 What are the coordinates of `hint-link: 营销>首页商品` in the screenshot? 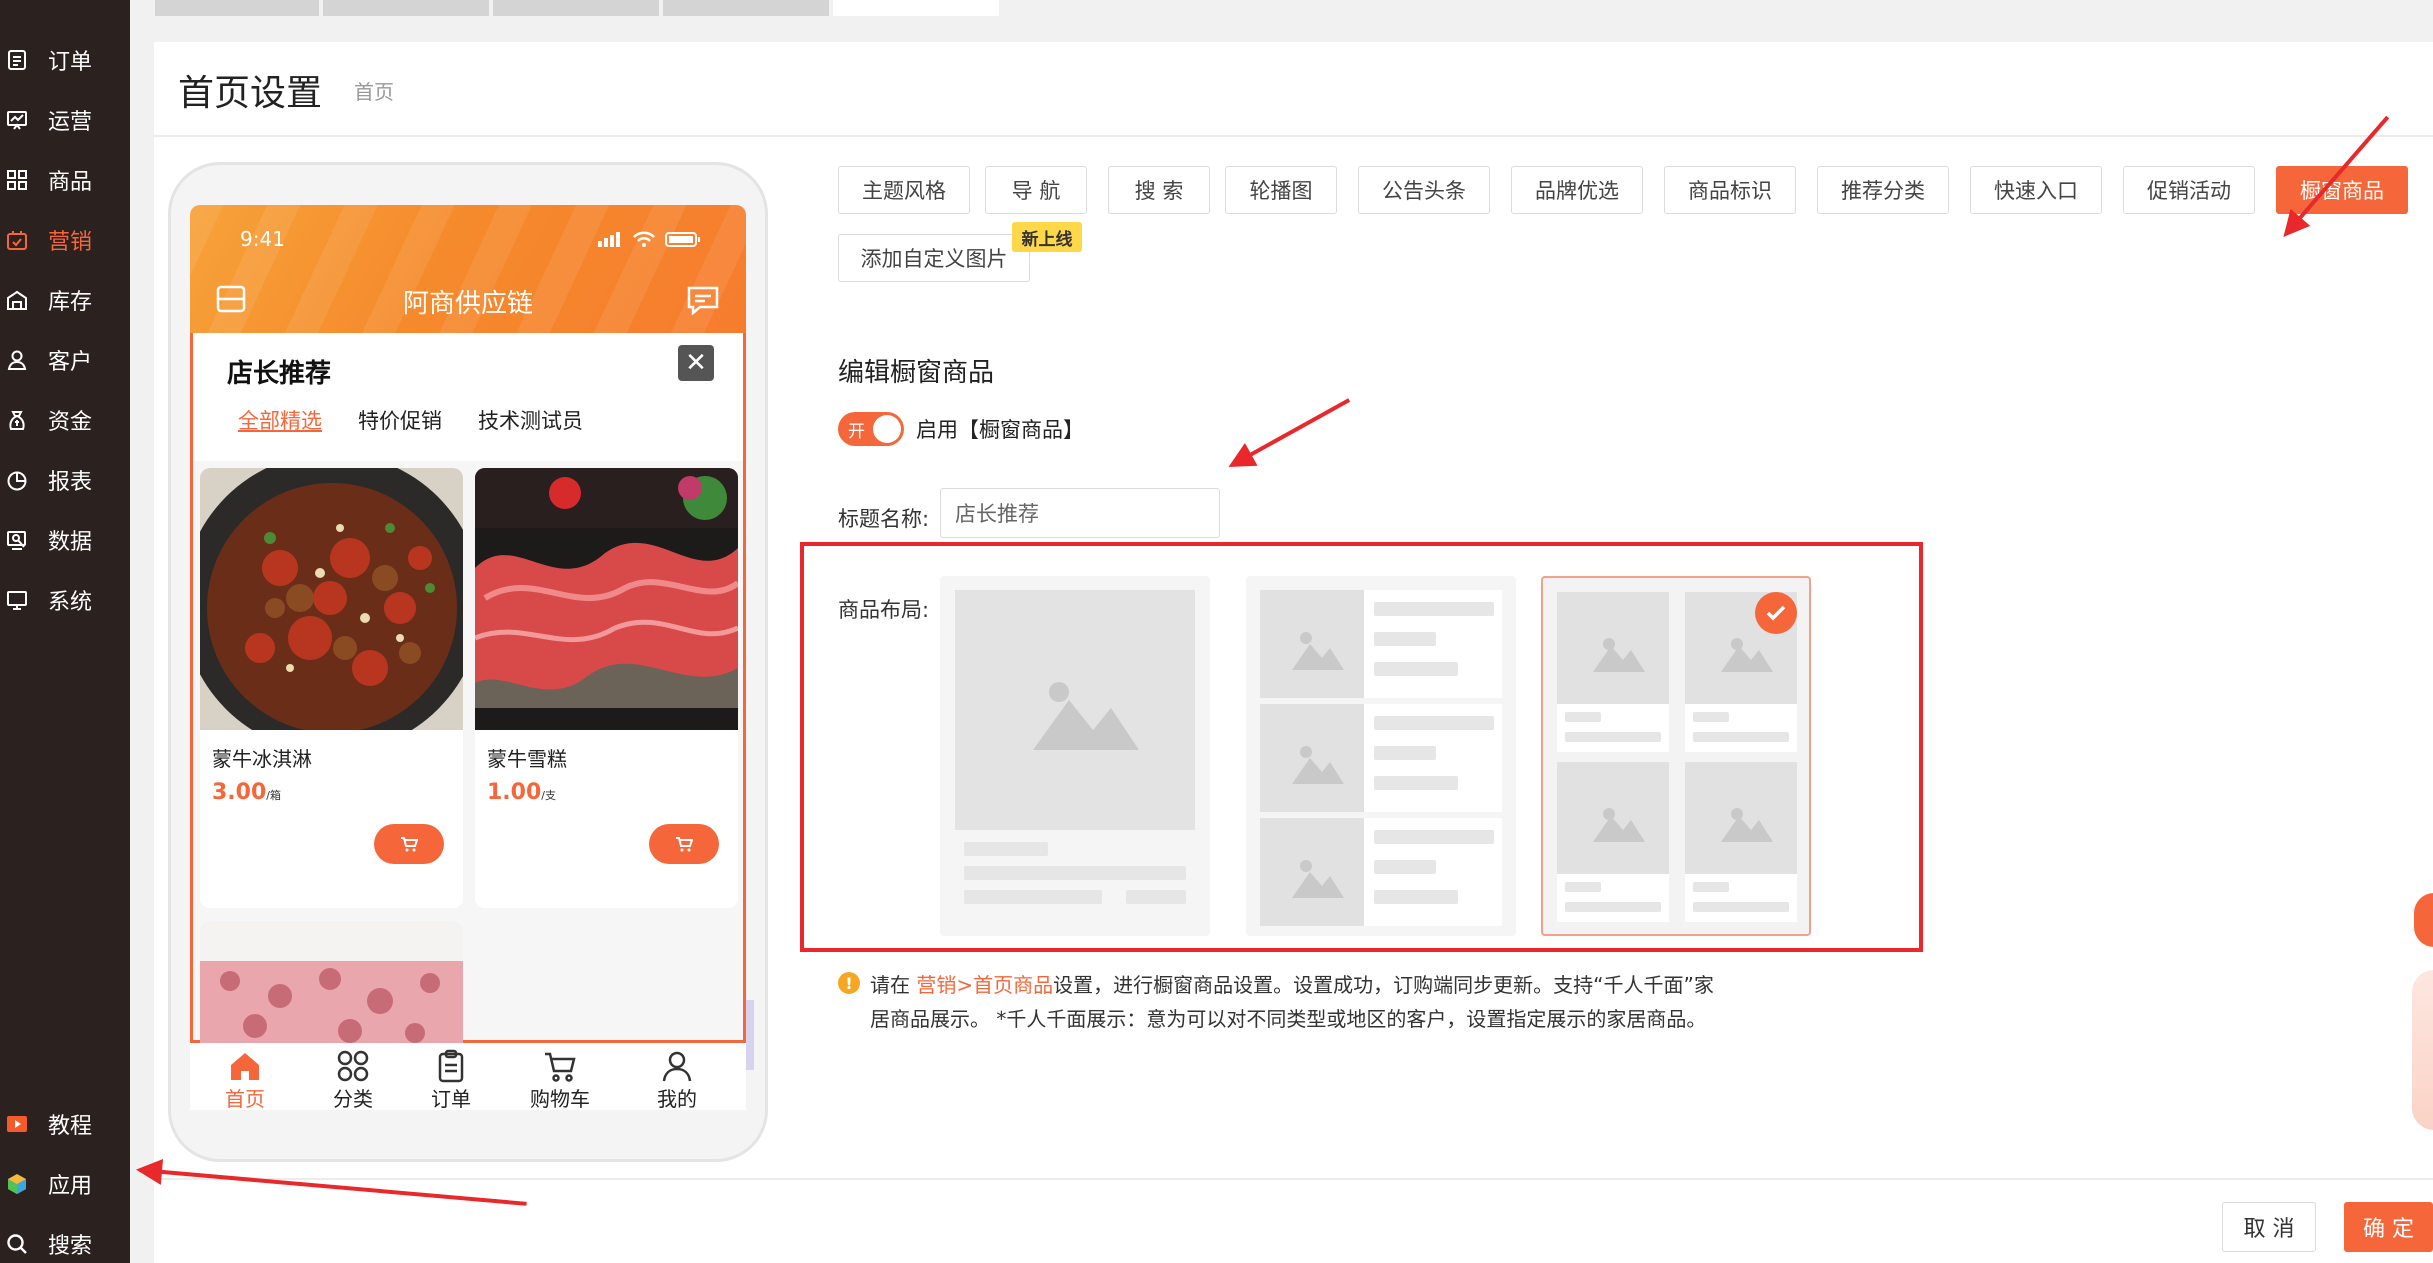 It's located at (984, 985).